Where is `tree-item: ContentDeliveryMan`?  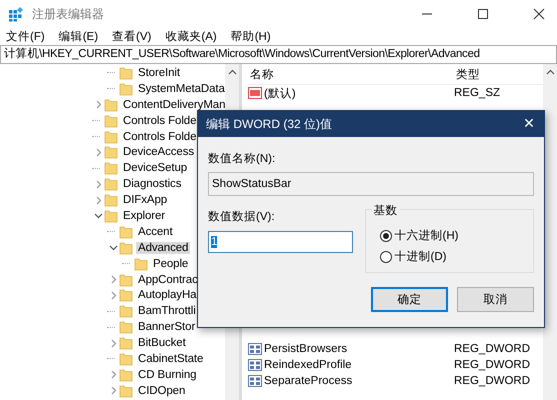
tree-item: ContentDeliveryMan is located at coordinates (174, 104).